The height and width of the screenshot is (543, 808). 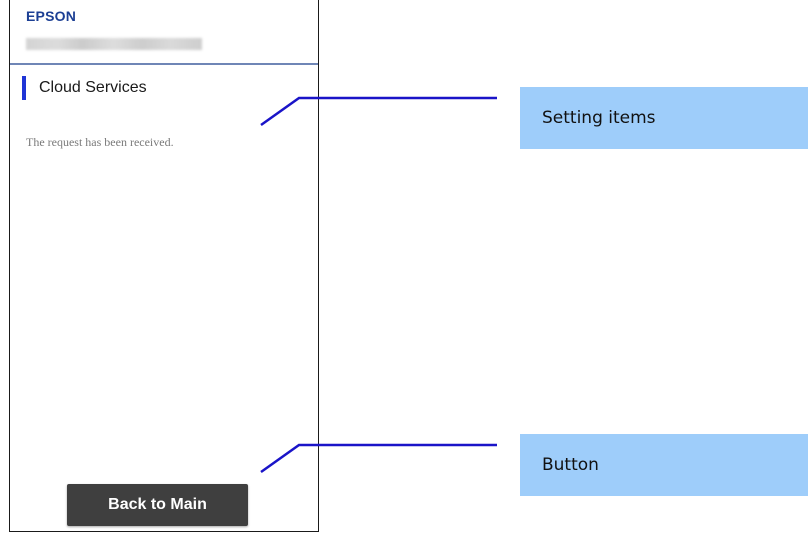 I want to click on epson-logo: EPSON, so click(x=51, y=16).